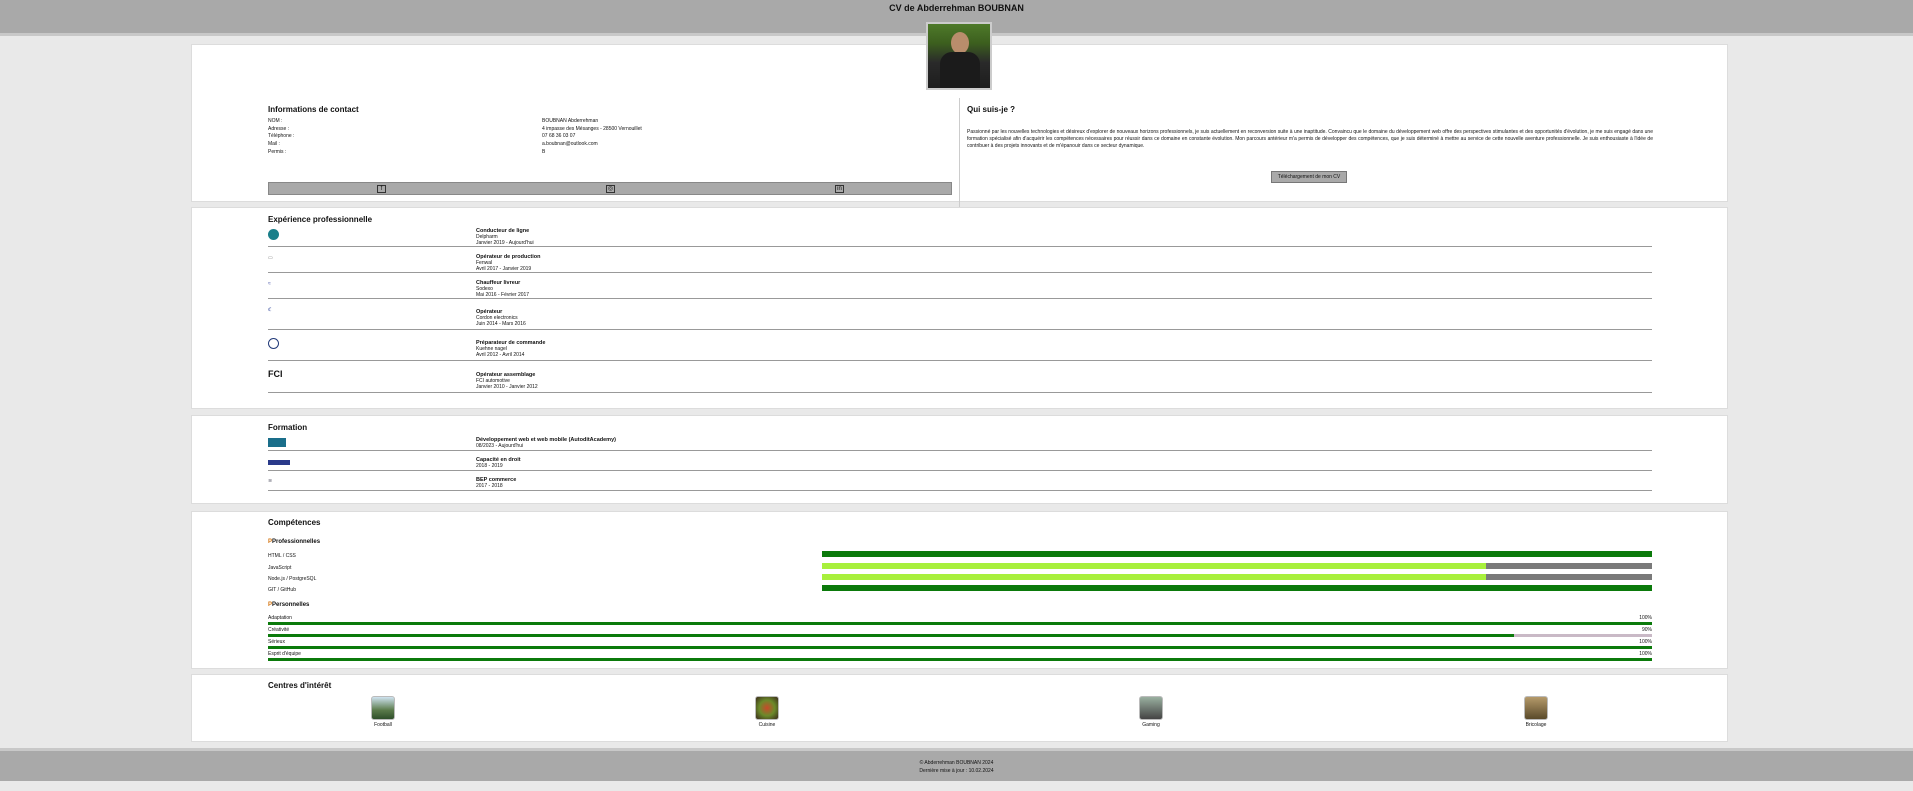 This screenshot has width=1913, height=791. What do you see at coordinates (273, 343) in the screenshot?
I see `kuehne-nagel-logo-icon` at bounding box center [273, 343].